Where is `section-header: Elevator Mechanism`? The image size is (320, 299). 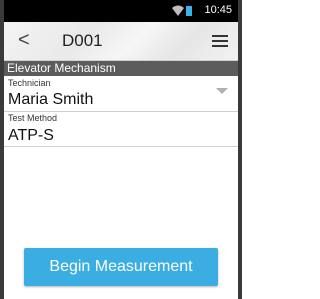
section-header: Elevator Mechanism is located at coordinates (121, 68).